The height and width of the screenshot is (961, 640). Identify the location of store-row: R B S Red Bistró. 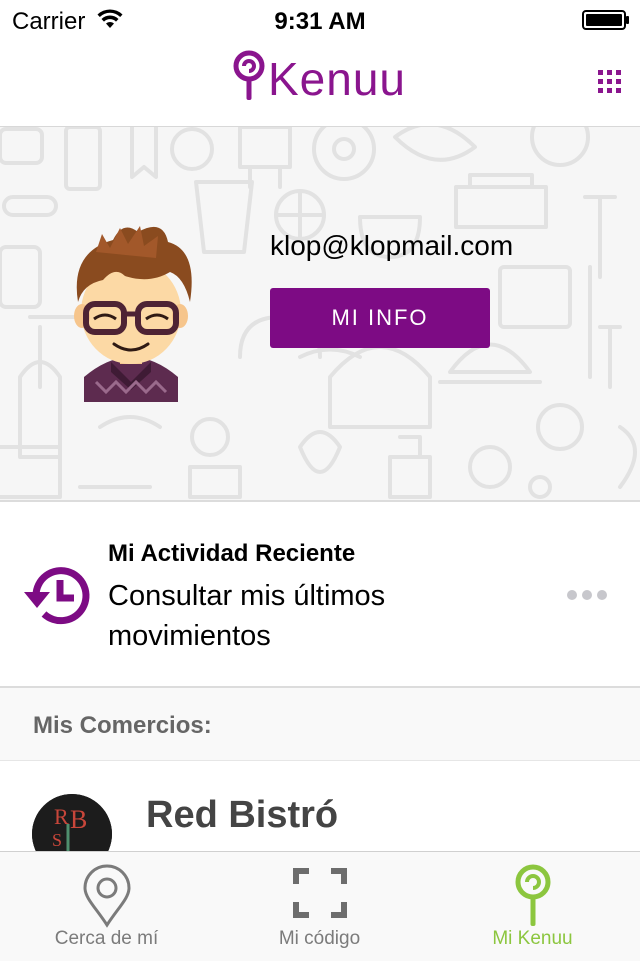
(320, 806).